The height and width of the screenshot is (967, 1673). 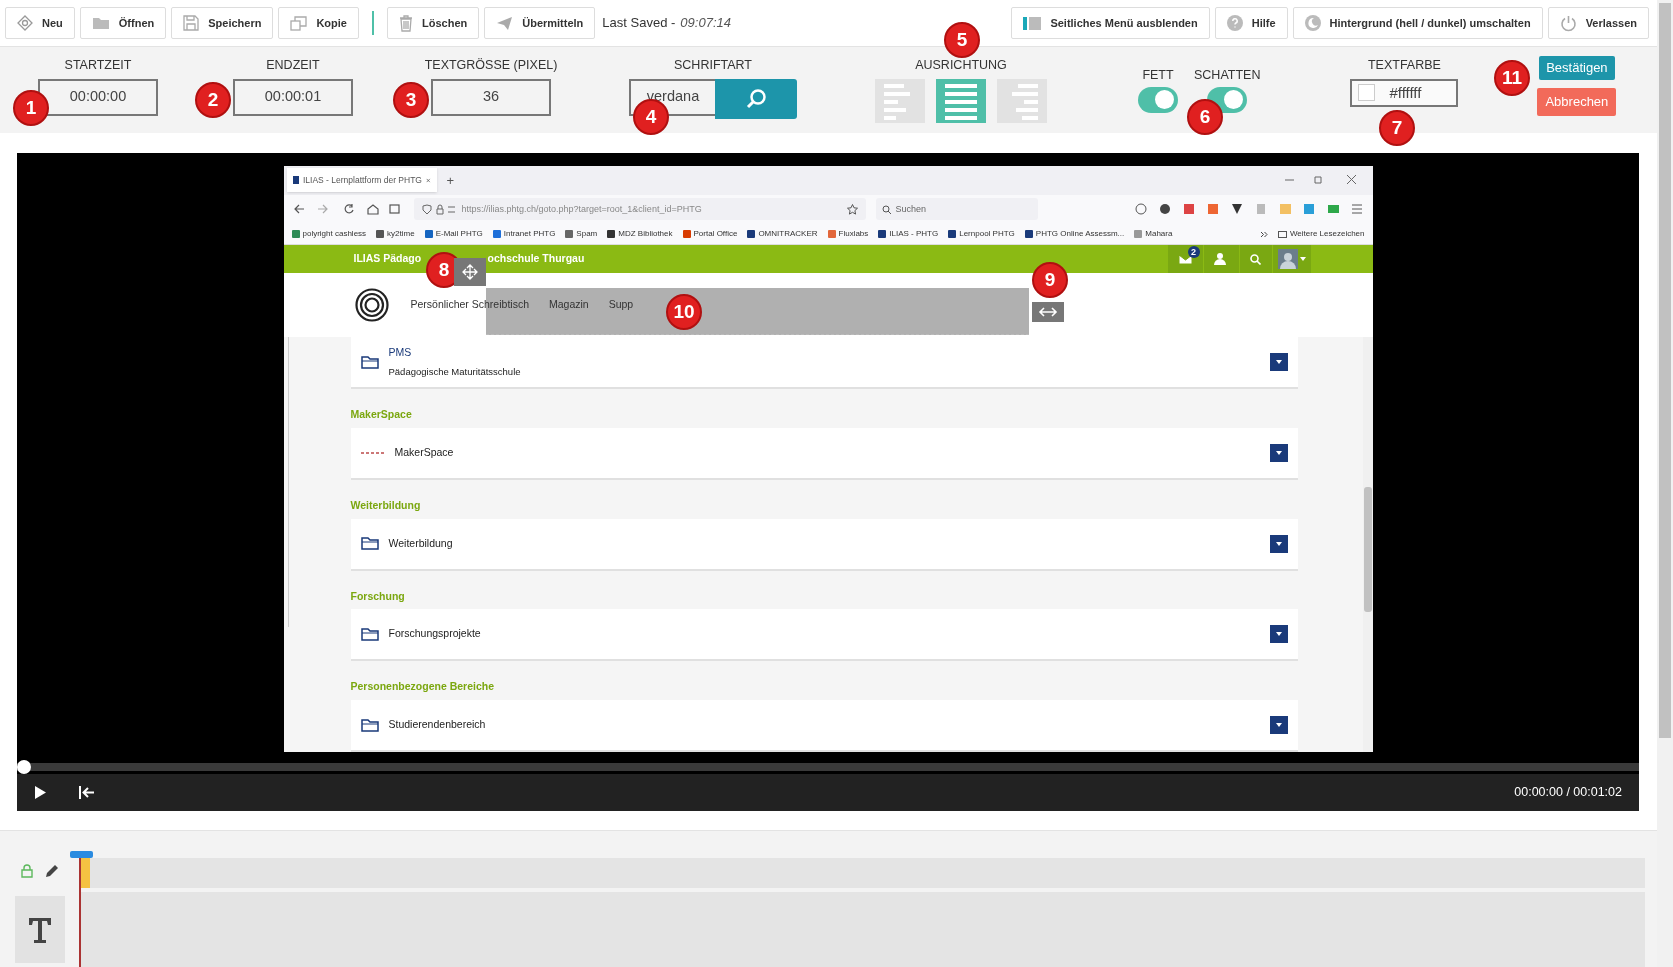 What do you see at coordinates (469, 272) in the screenshot?
I see `move-handle` at bounding box center [469, 272].